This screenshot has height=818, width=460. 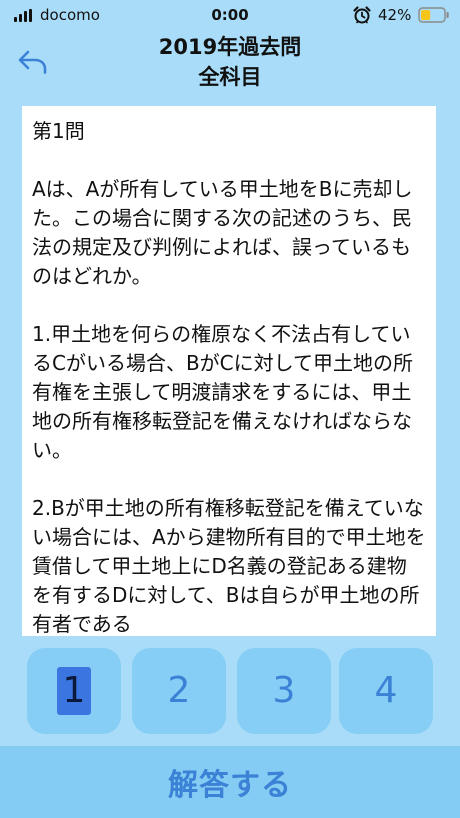 What do you see at coordinates (230, 47) in the screenshot?
I see `page-title: 2019年過去問` at bounding box center [230, 47].